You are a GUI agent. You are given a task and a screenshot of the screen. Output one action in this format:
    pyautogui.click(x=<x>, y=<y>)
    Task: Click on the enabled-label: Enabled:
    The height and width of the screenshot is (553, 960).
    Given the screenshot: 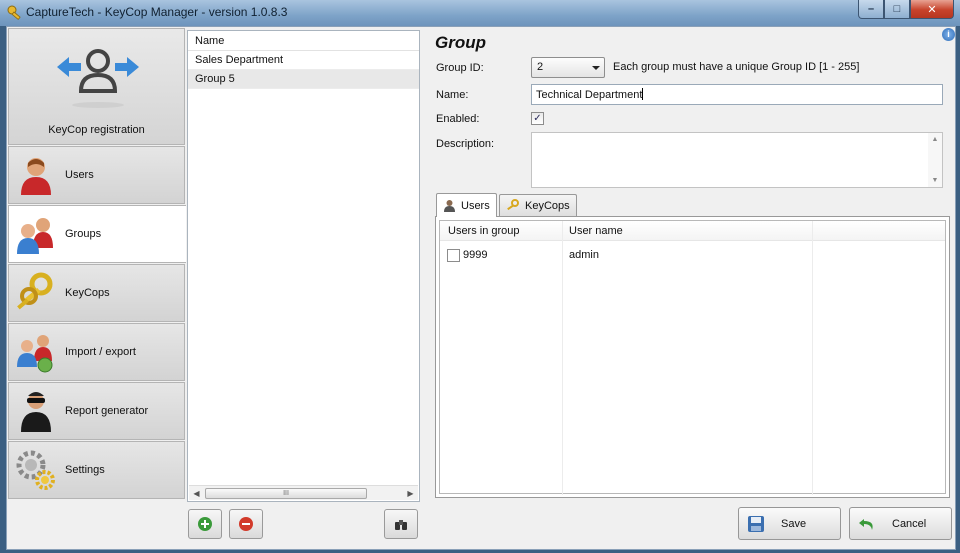 What is the action you would take?
    pyautogui.click(x=458, y=119)
    